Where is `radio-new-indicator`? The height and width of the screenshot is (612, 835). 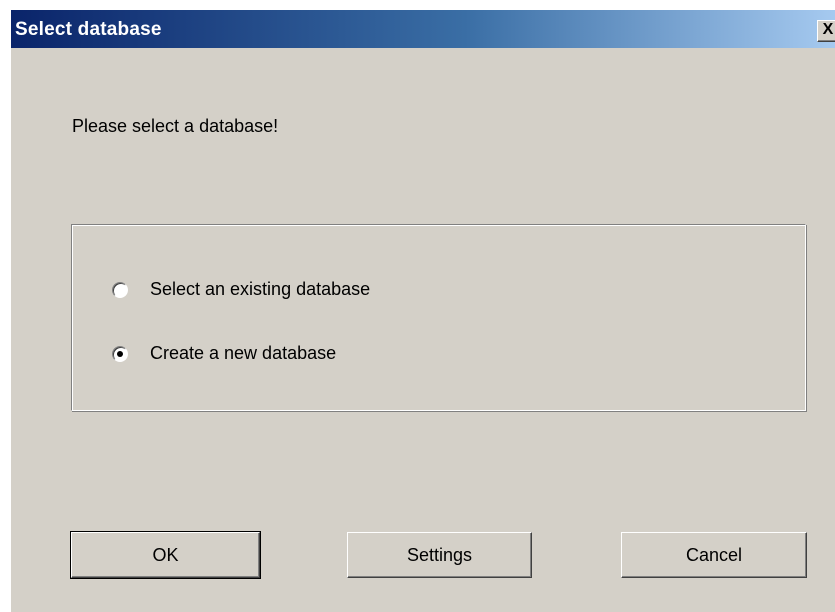 radio-new-indicator is located at coordinates (120, 353).